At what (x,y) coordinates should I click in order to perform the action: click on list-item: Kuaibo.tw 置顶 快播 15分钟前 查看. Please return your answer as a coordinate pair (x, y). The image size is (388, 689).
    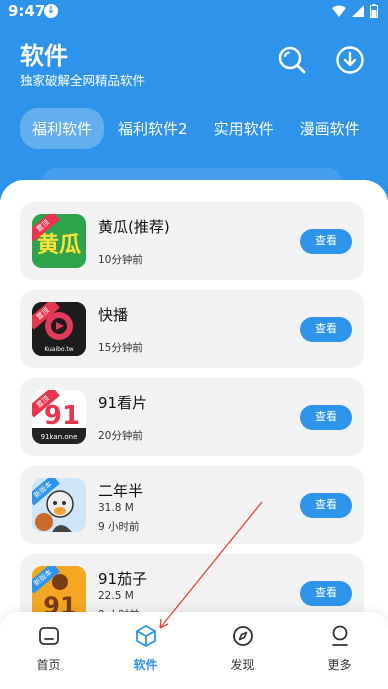
    Looking at the image, I should click on (192, 329).